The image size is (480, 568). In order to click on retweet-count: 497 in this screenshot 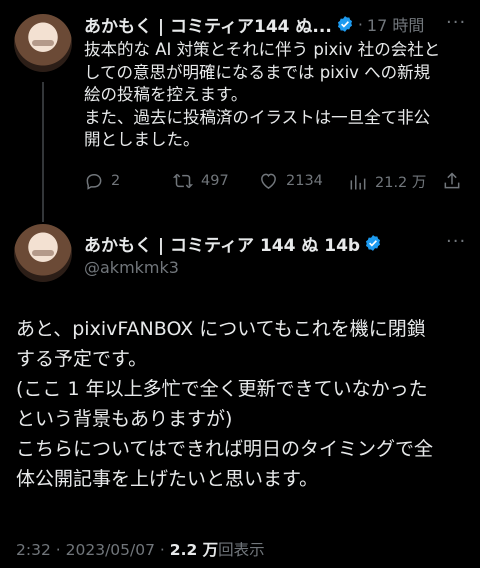, I will do `click(215, 181)`.